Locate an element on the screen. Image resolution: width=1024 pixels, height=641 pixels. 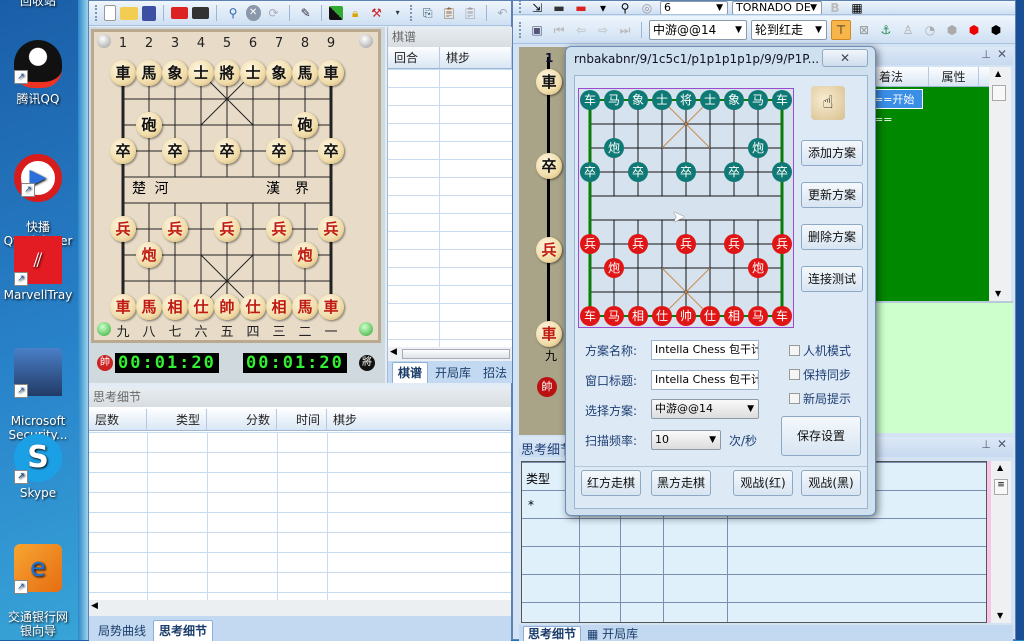
search-icon: ⚲ is located at coordinates (625, 7).